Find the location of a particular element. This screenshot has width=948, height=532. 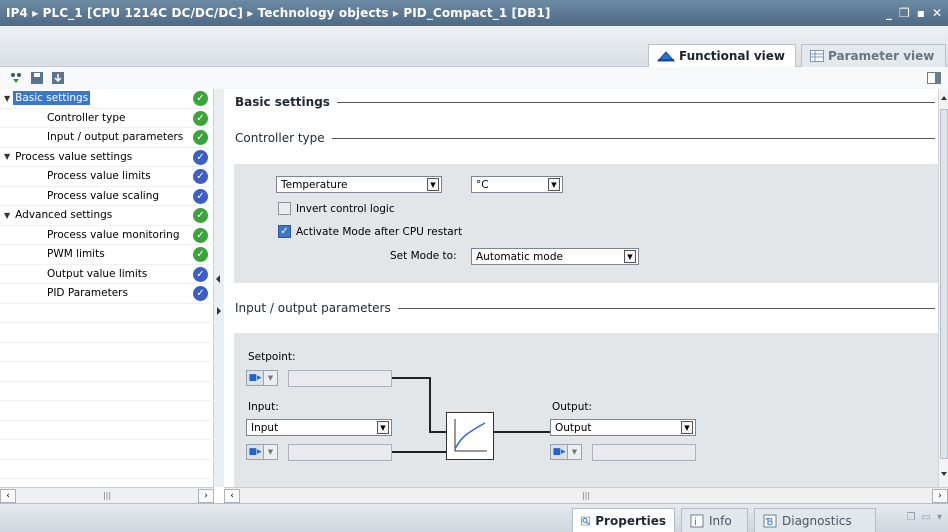

toolbar is located at coordinates (474, 78).